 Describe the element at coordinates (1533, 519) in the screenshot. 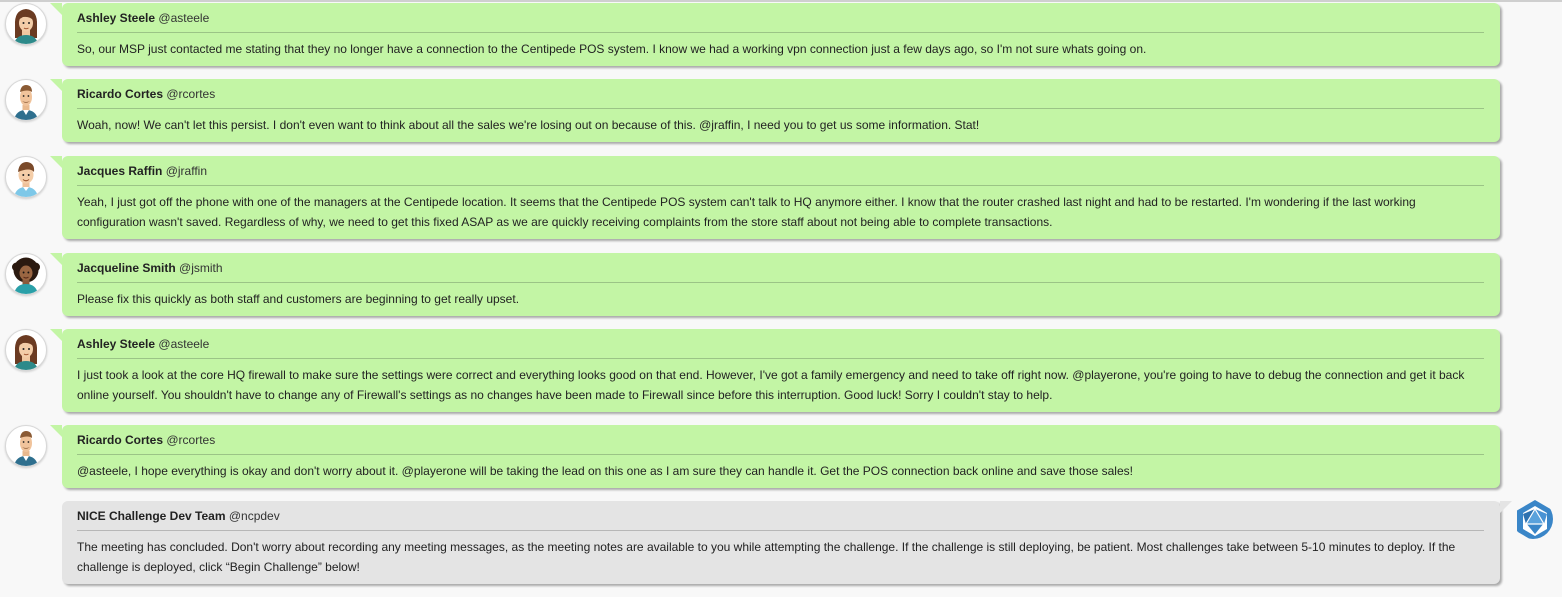

I see `nice-logo-icon` at that location.